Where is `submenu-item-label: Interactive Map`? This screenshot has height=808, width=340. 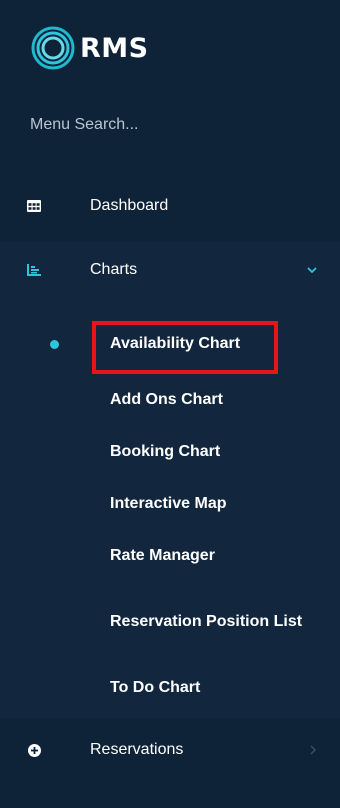 submenu-item-label: Interactive Map is located at coordinates (168, 503).